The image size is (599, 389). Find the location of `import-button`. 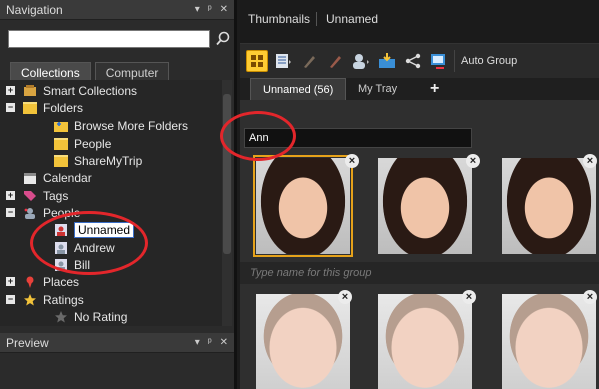

import-button is located at coordinates (387, 61).